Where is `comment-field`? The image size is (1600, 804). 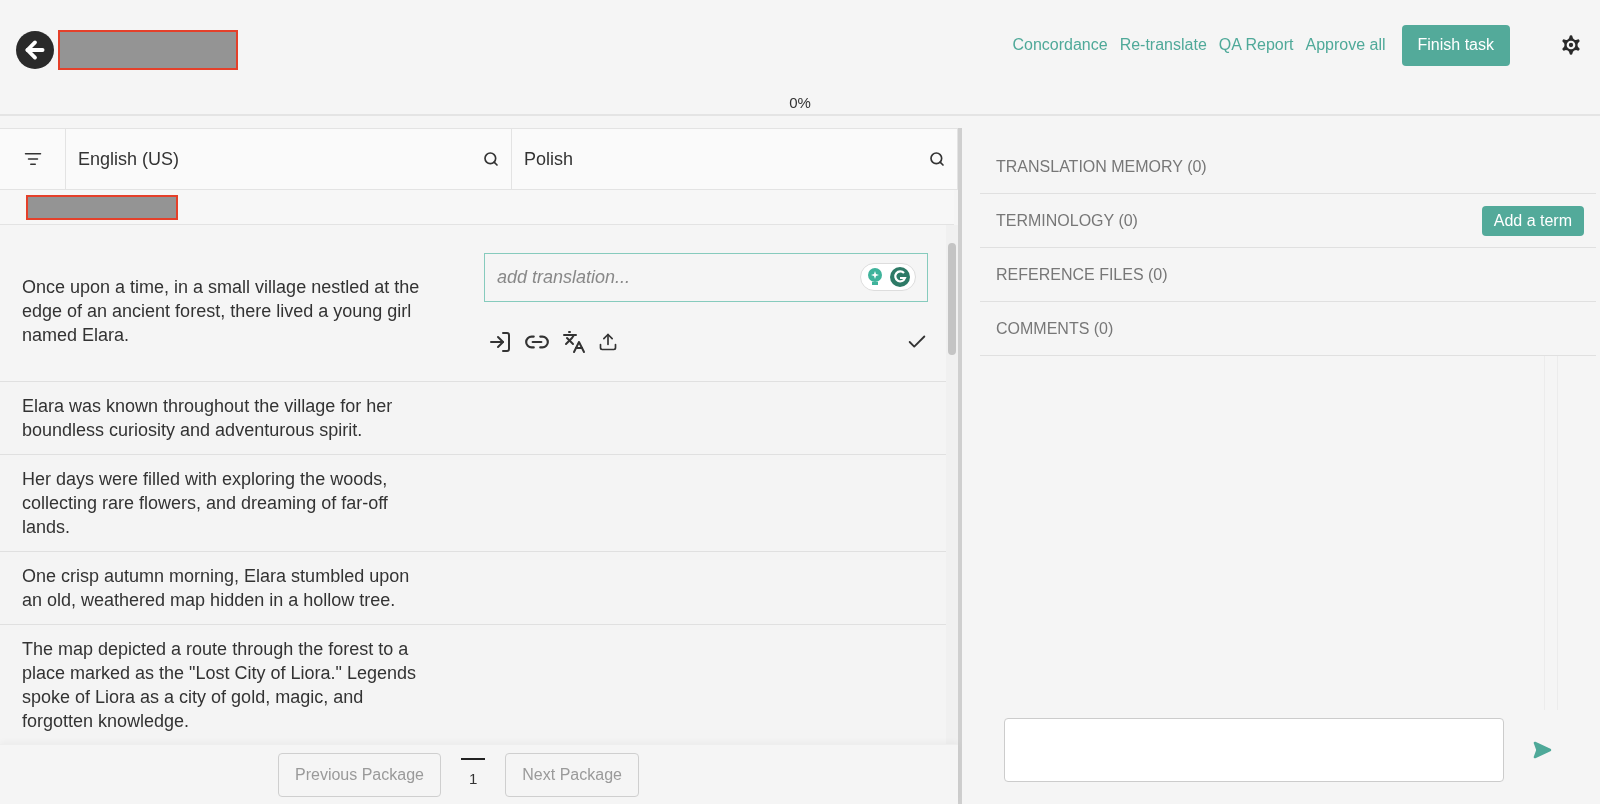
comment-field is located at coordinates (1254, 750).